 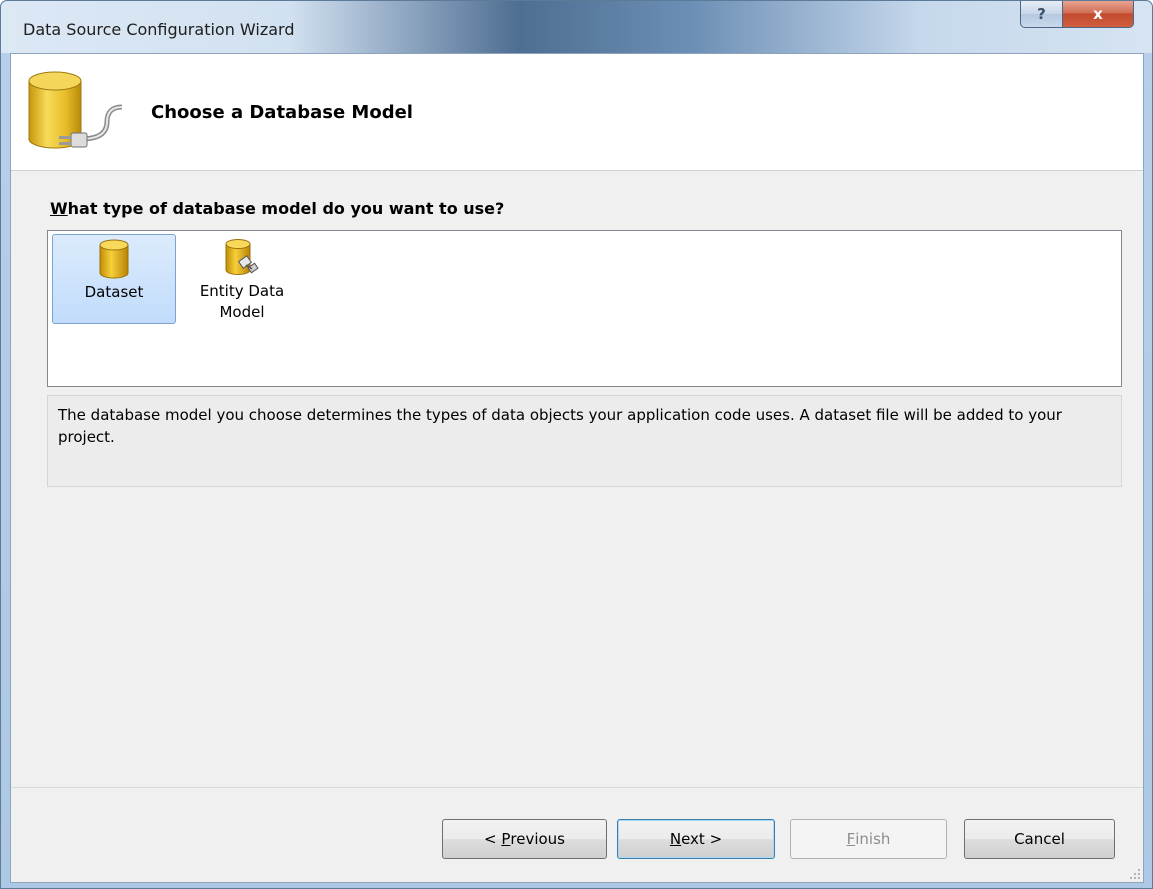 I want to click on help-icon: ?, so click(x=1041, y=14).